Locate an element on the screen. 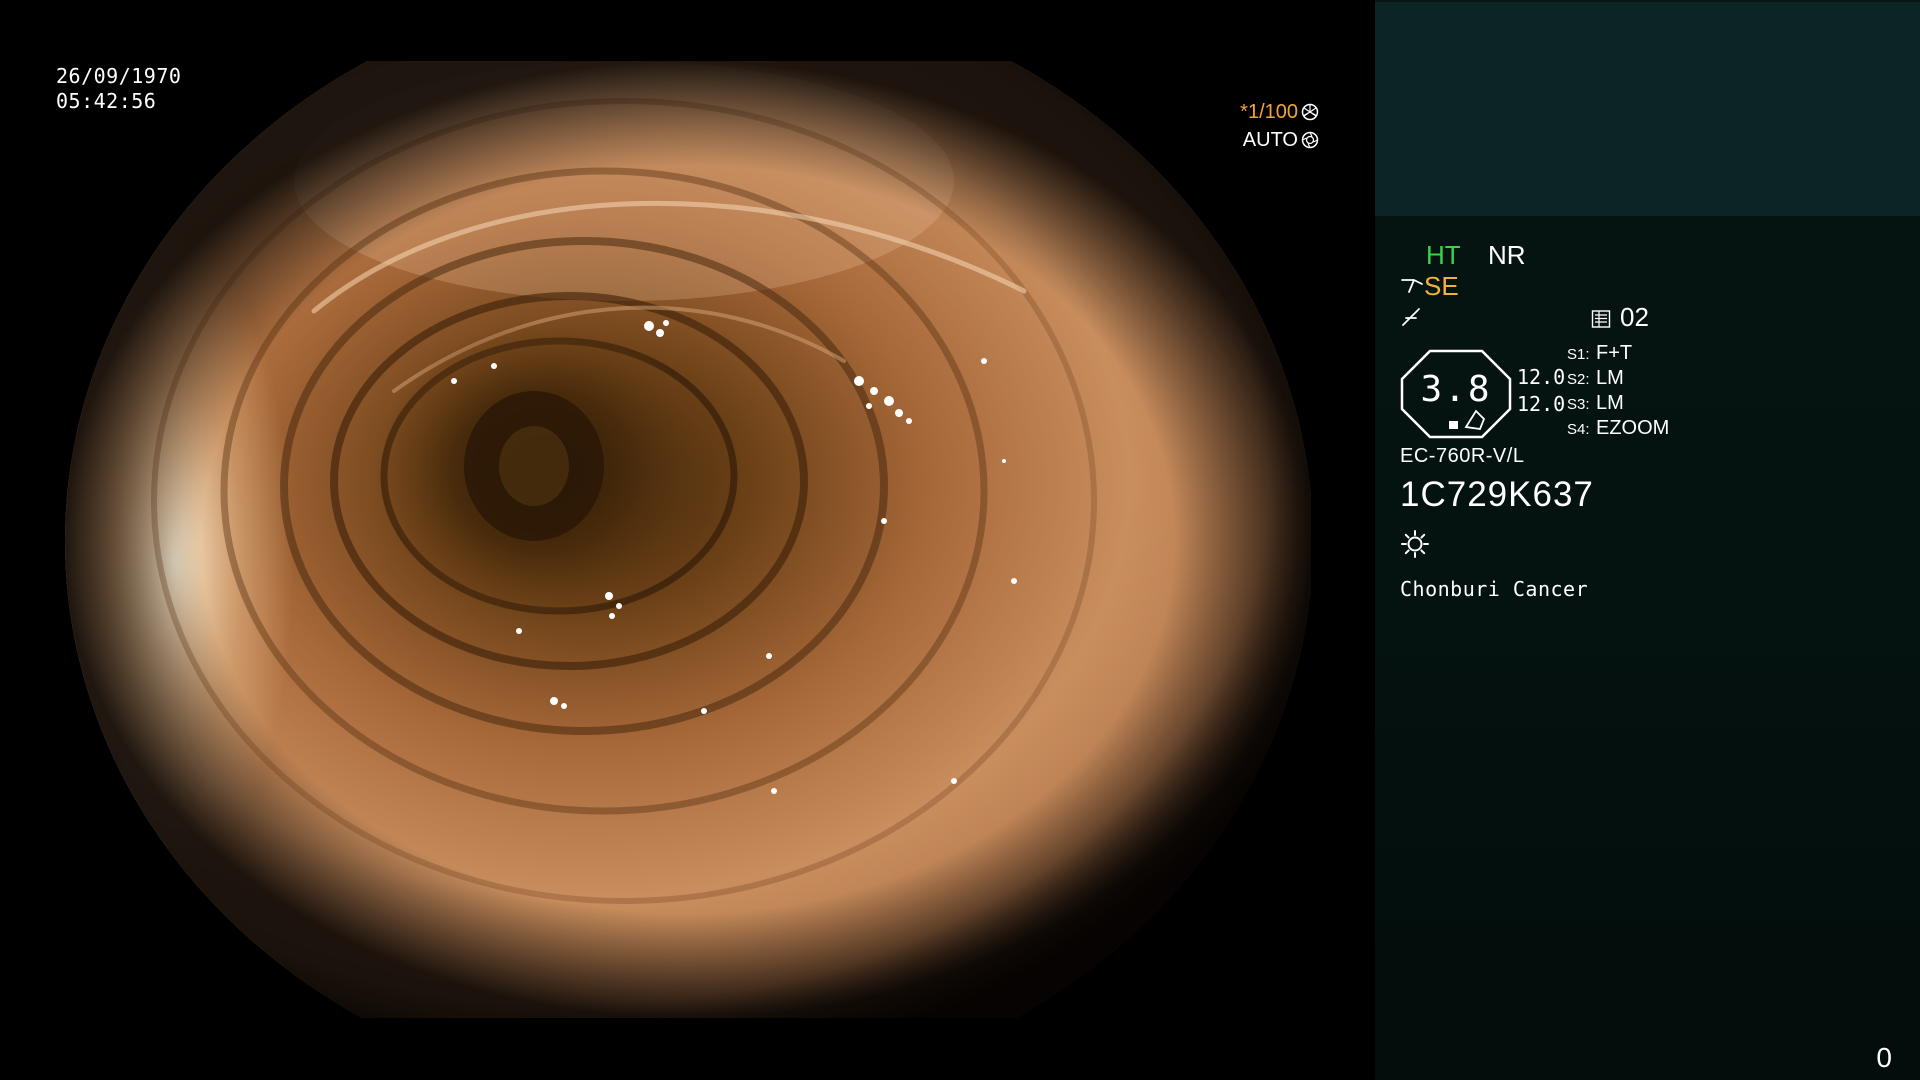 The image size is (1920, 1080). switch-key: S3: is located at coordinates (1578, 404).